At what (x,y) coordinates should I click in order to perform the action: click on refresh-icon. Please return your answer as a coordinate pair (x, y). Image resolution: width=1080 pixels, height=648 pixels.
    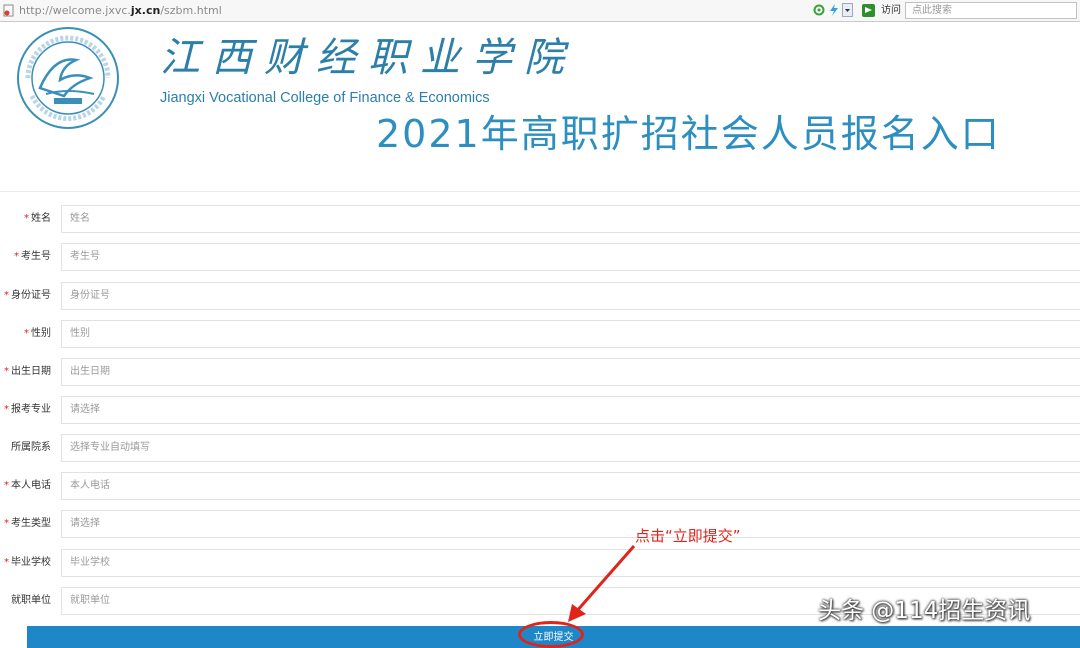
    Looking at the image, I should click on (819, 10).